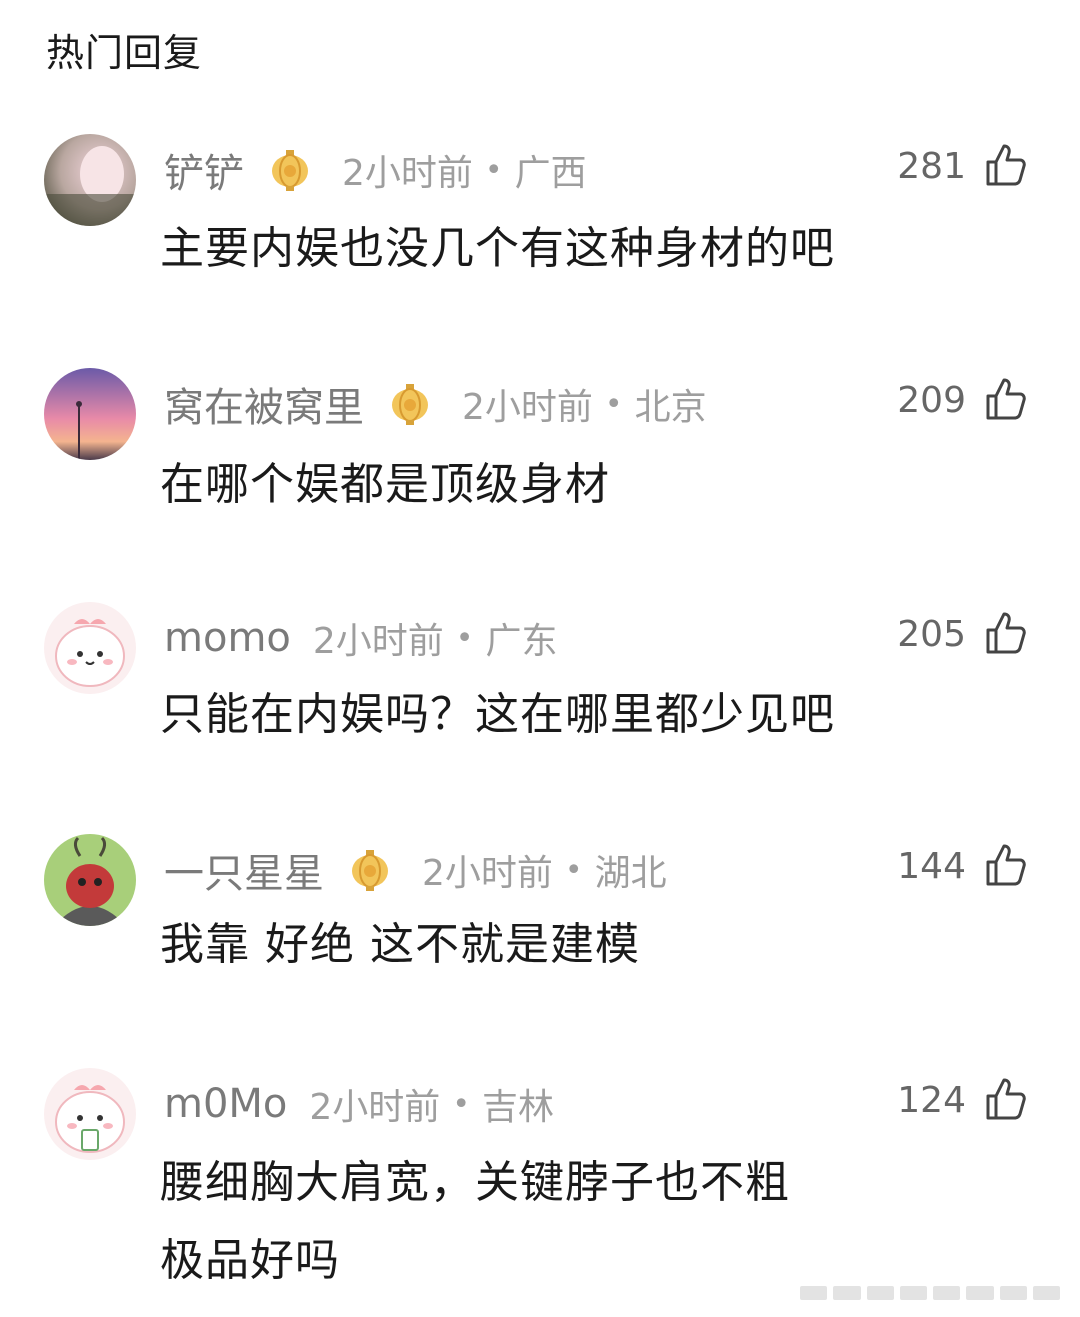 The height and width of the screenshot is (1317, 1080). I want to click on comment-text: 主要内娱也没几个有这种身材的吧, so click(497, 248).